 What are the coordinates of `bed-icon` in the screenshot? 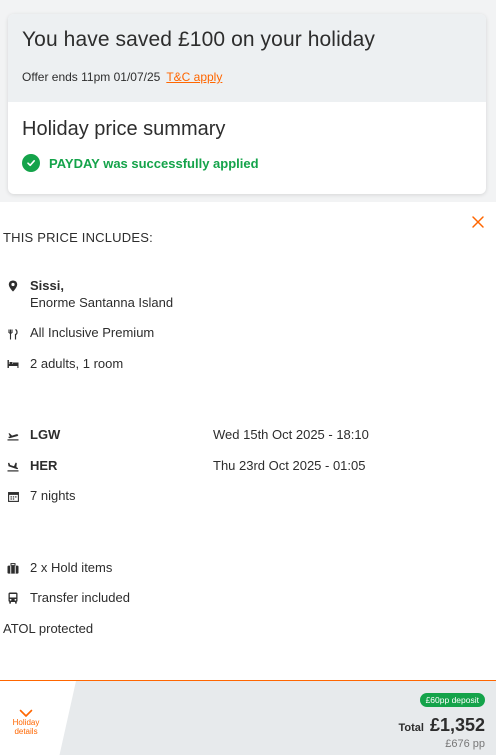 It's located at (13, 364).